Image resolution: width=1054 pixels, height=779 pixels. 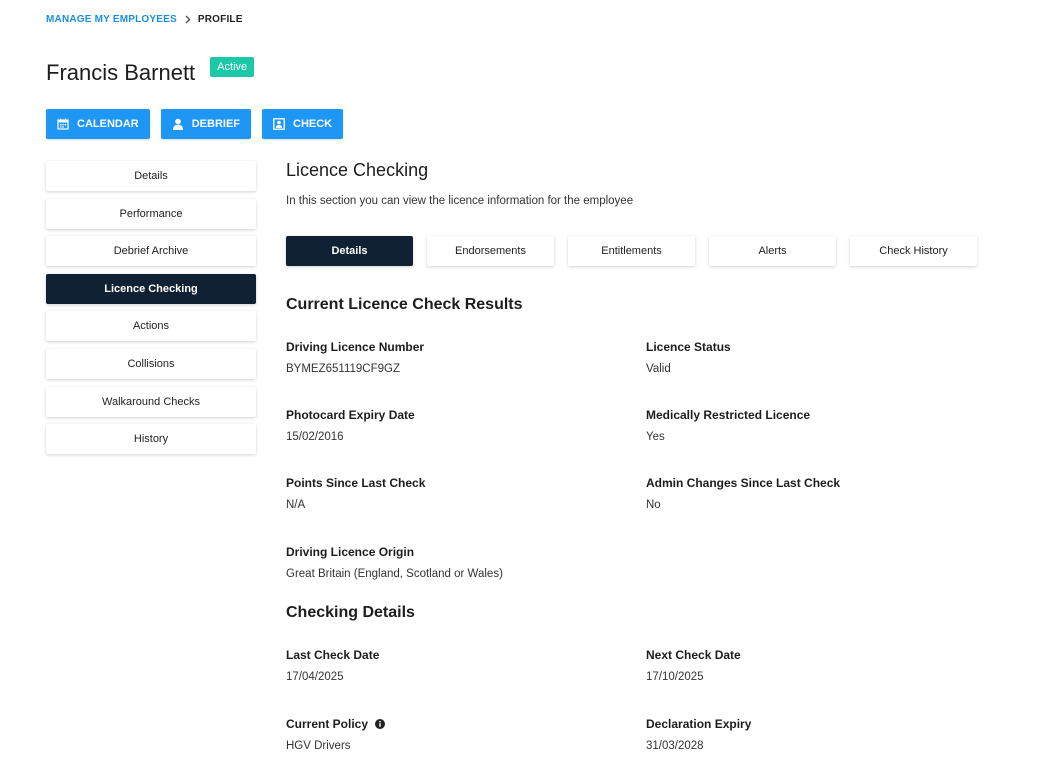 What do you see at coordinates (350, 415) in the screenshot?
I see `photocard-expiry-label: Photocard Expiry Date` at bounding box center [350, 415].